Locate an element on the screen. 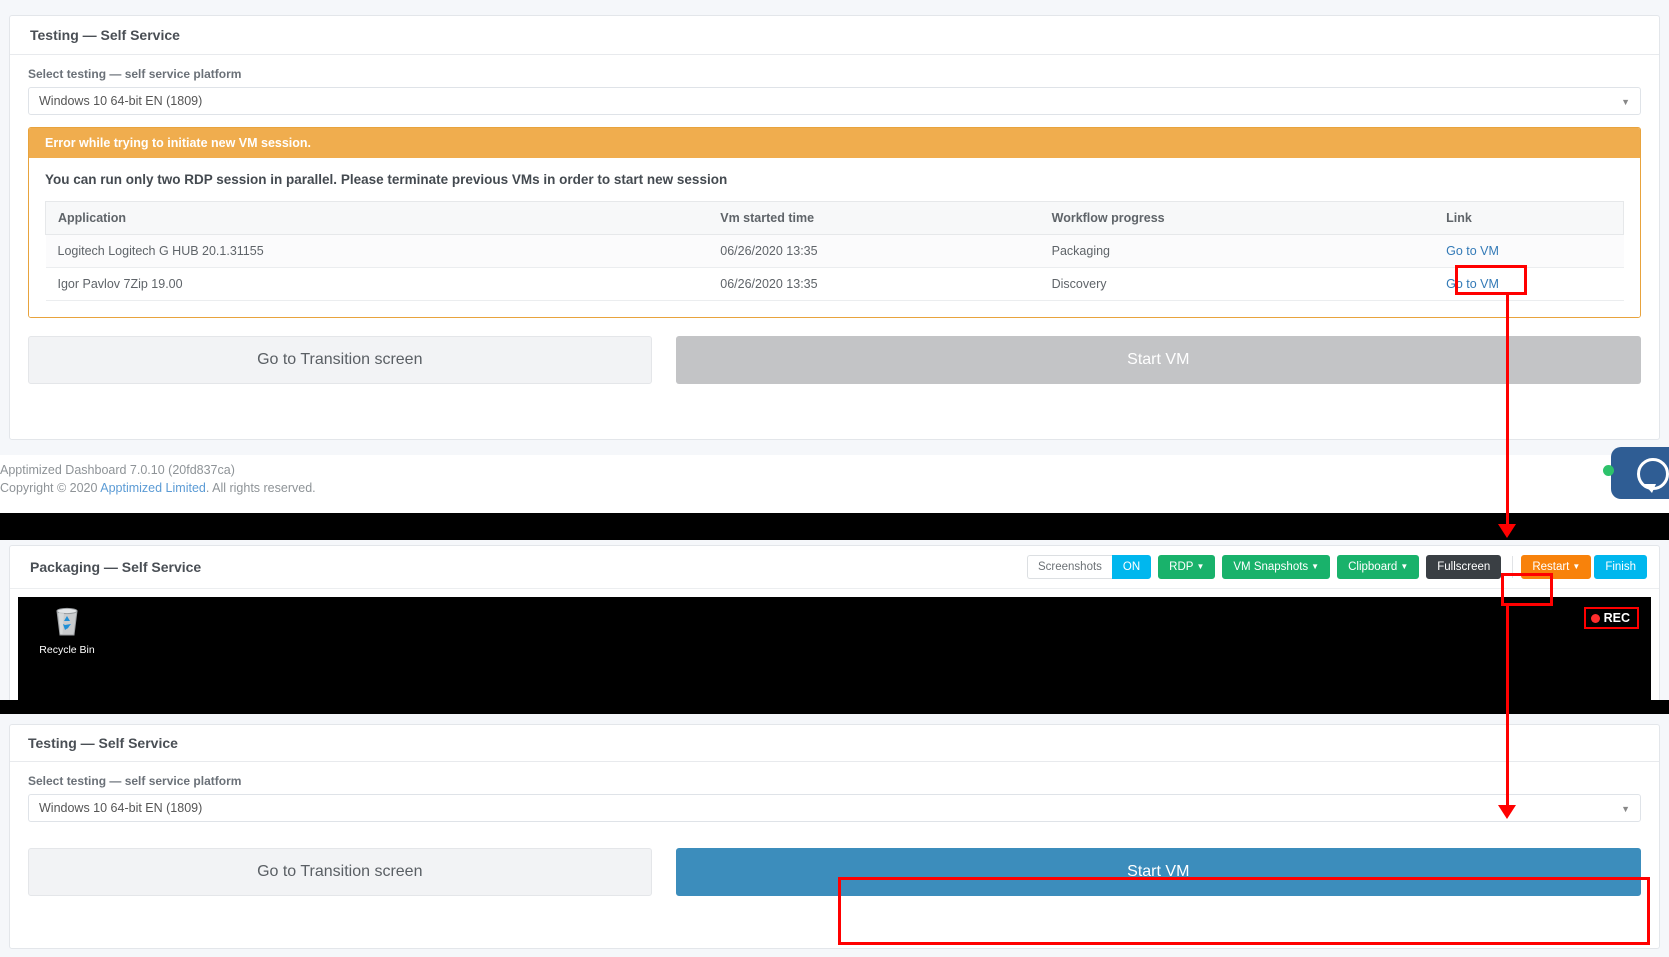 The height and width of the screenshot is (957, 1669). recording-indicator: REC is located at coordinates (1611, 618).